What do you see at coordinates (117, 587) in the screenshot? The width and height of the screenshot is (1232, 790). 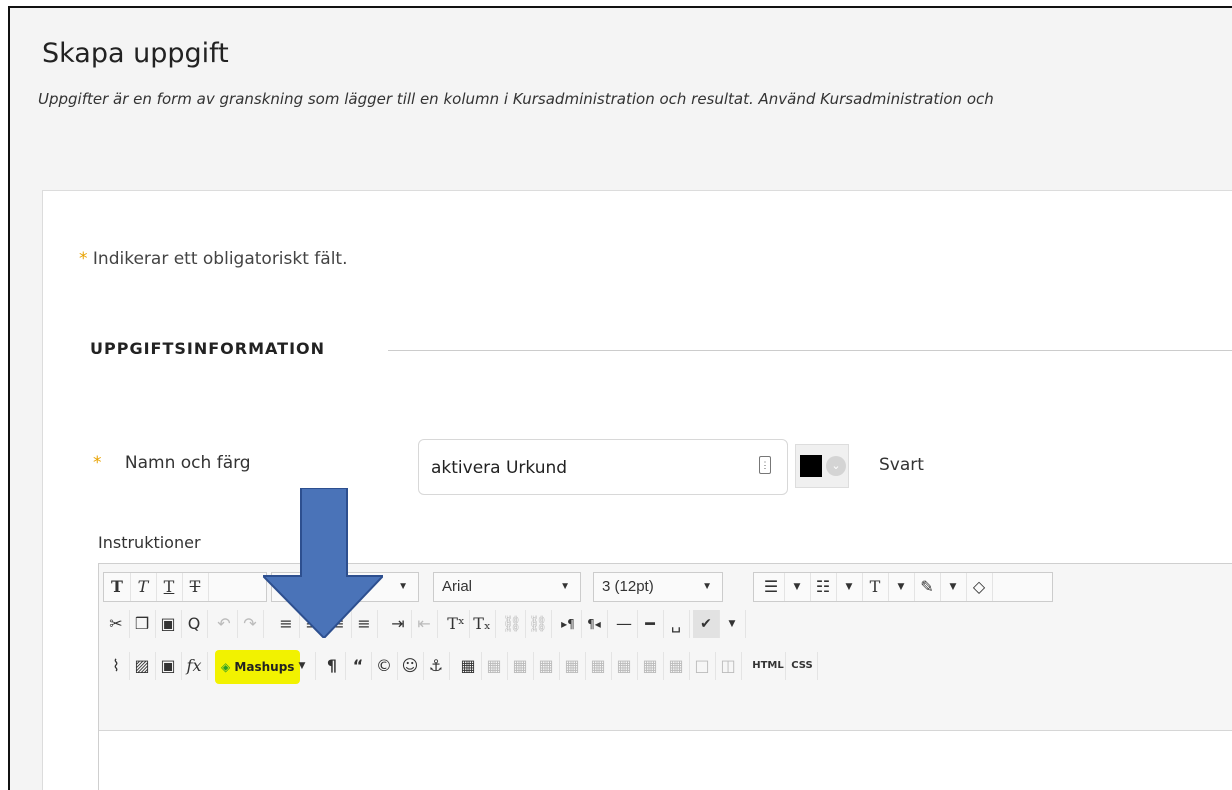 I see `bold-button: T` at bounding box center [117, 587].